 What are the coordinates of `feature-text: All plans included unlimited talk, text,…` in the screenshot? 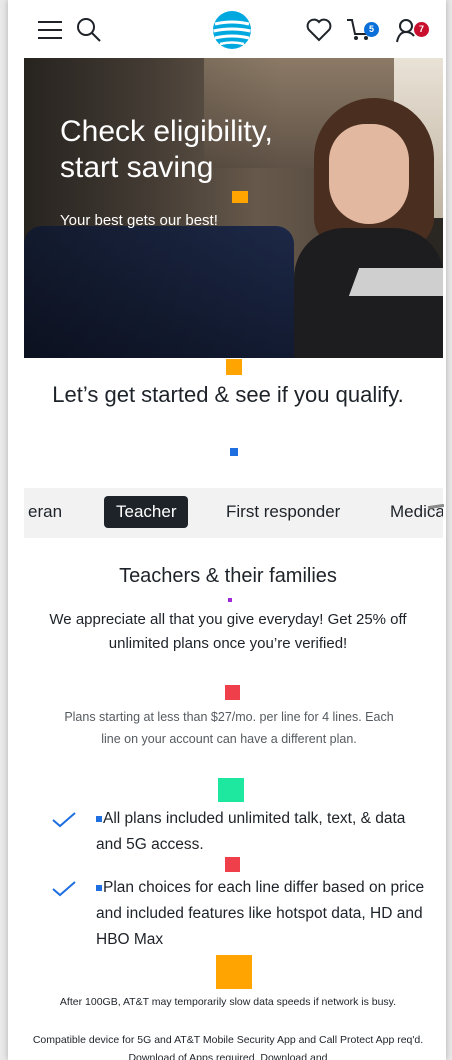 It's located at (251, 831).